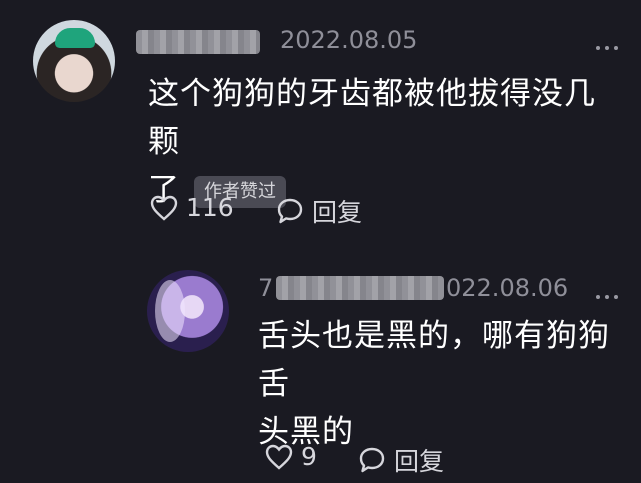 The height and width of the screenshot is (483, 641). I want to click on comment-date: 022.08.06, so click(507, 288).